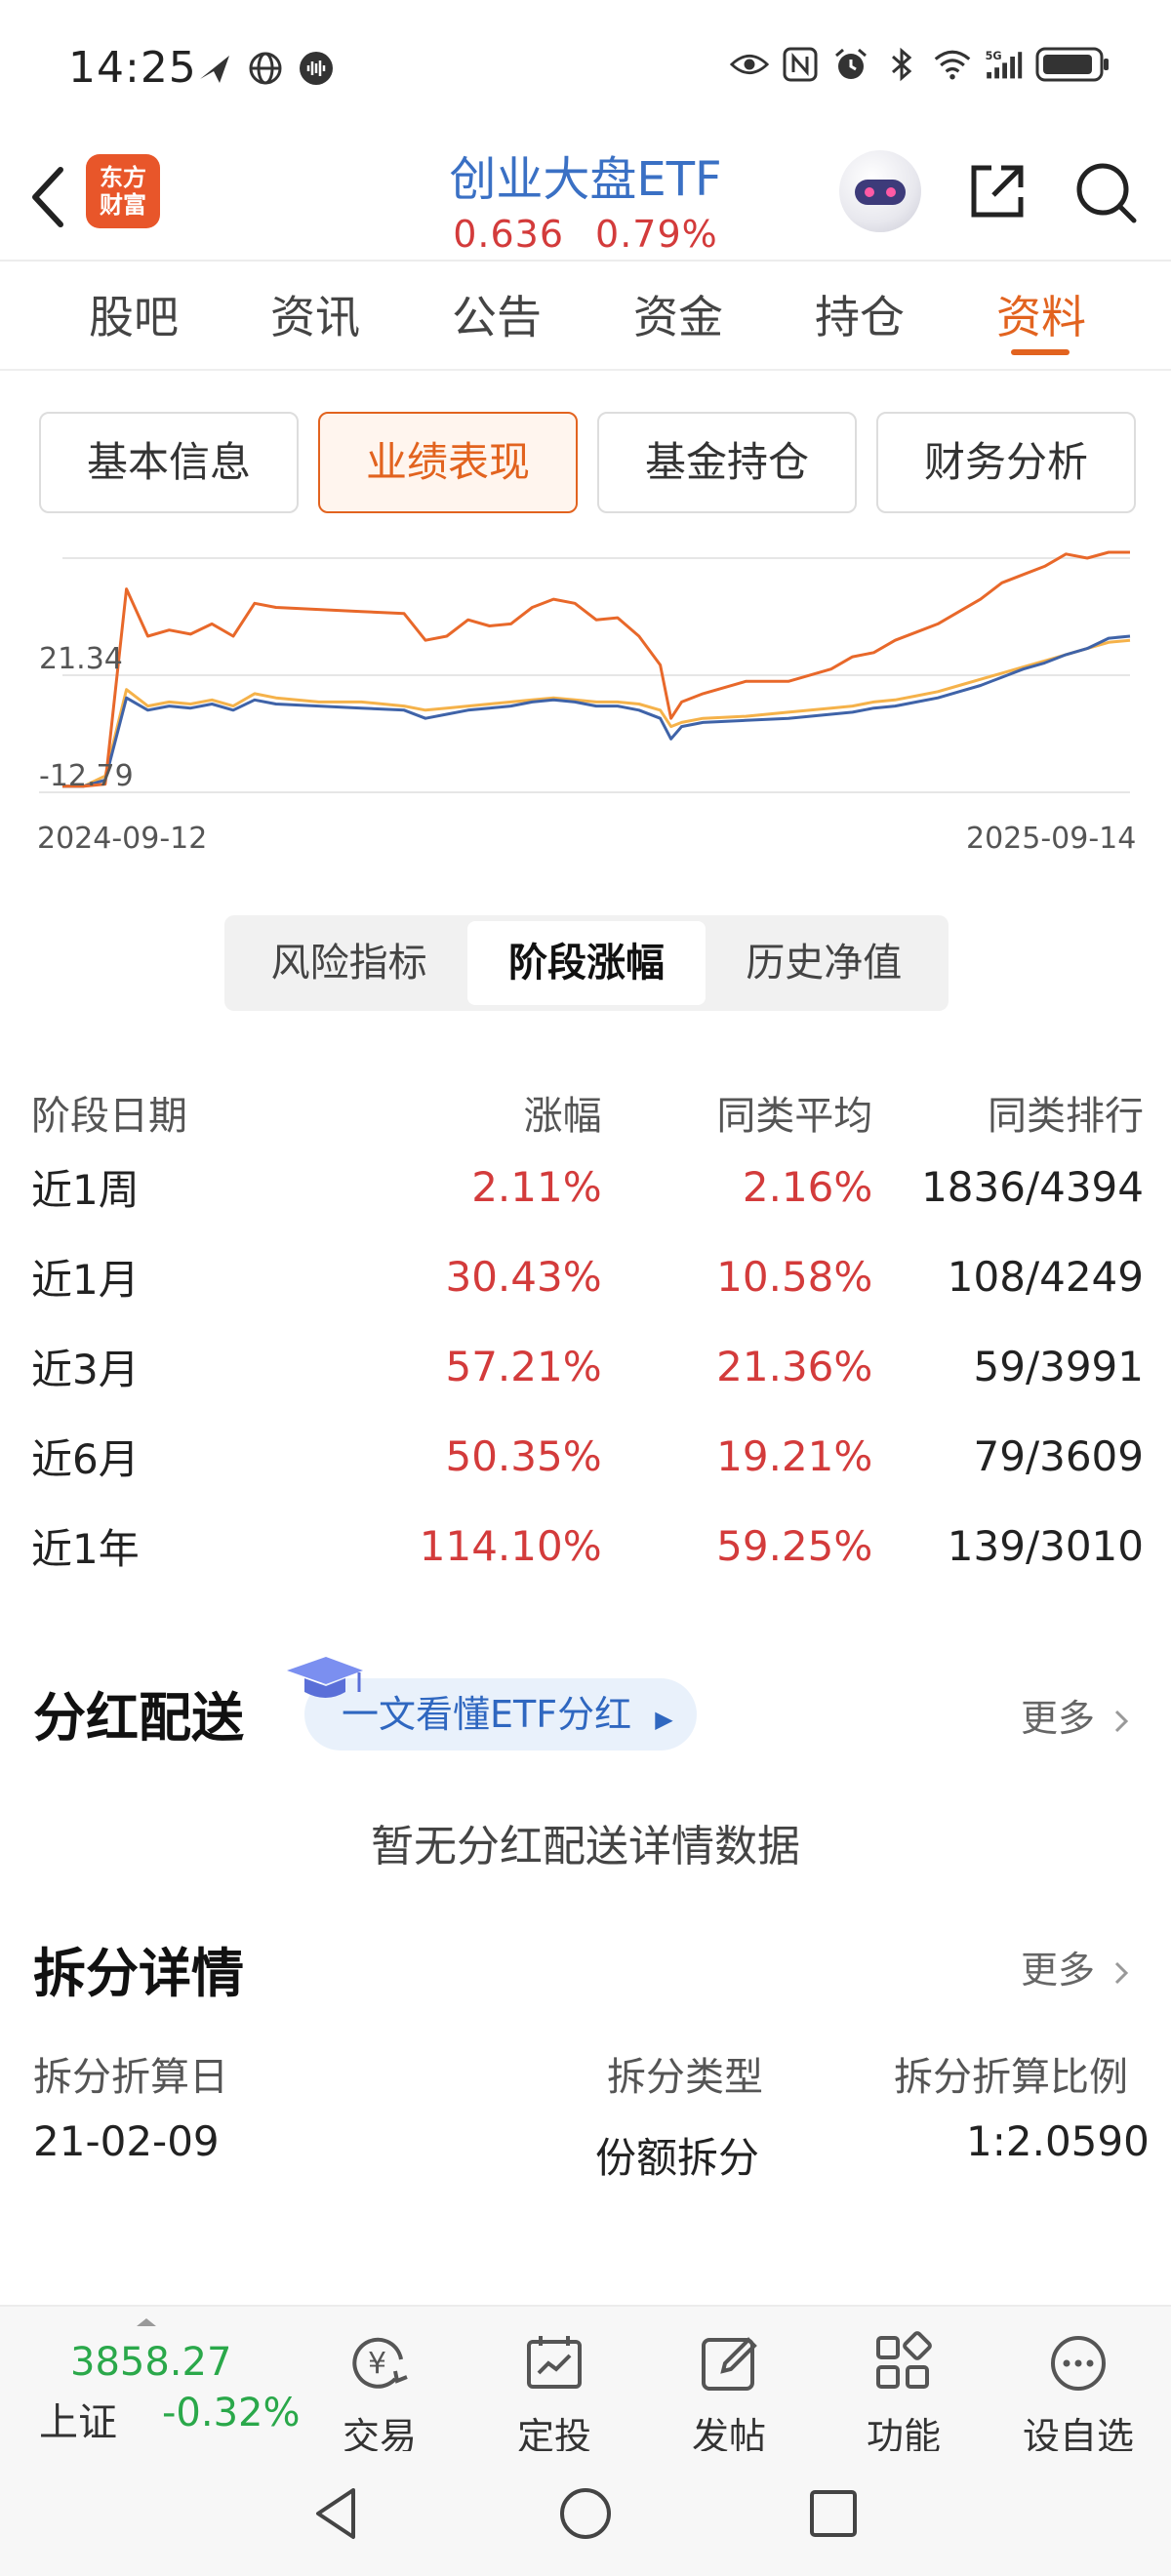 This screenshot has width=1171, height=2576. Describe the element at coordinates (85, 1189) in the screenshot. I see `row-period: 近1周` at that location.